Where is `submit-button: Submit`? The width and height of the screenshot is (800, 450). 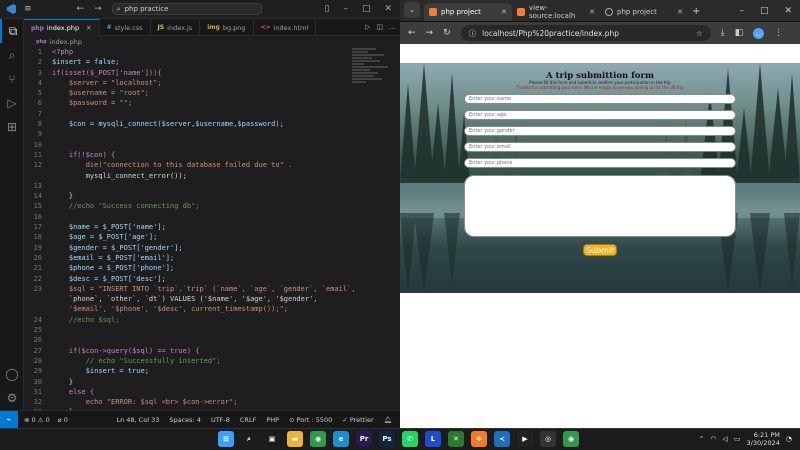 submit-button: Submit is located at coordinates (600, 250).